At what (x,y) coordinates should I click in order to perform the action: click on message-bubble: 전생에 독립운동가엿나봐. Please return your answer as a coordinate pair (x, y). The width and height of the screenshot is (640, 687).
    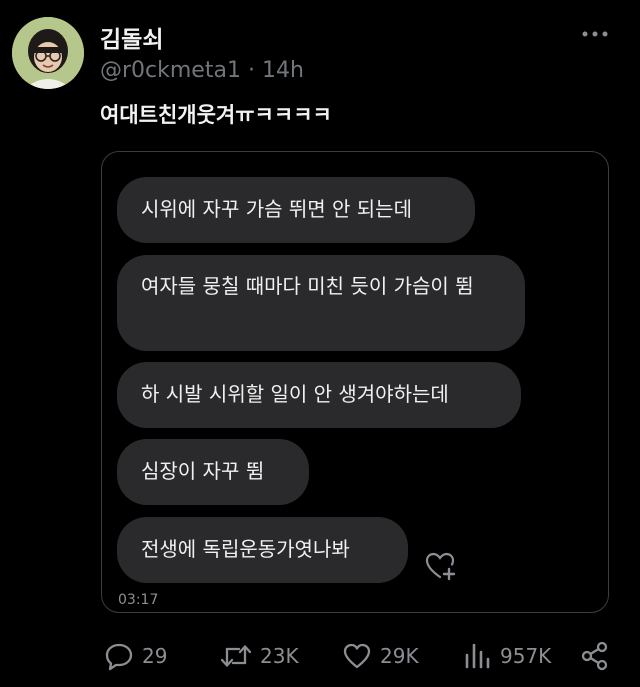
    Looking at the image, I should click on (262, 550).